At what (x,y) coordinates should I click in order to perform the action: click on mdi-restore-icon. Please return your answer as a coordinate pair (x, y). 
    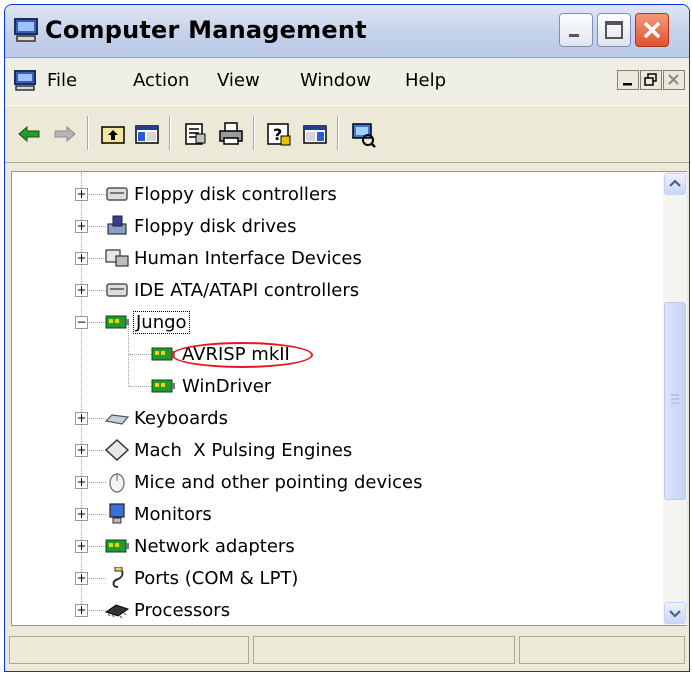
    Looking at the image, I should click on (650, 79).